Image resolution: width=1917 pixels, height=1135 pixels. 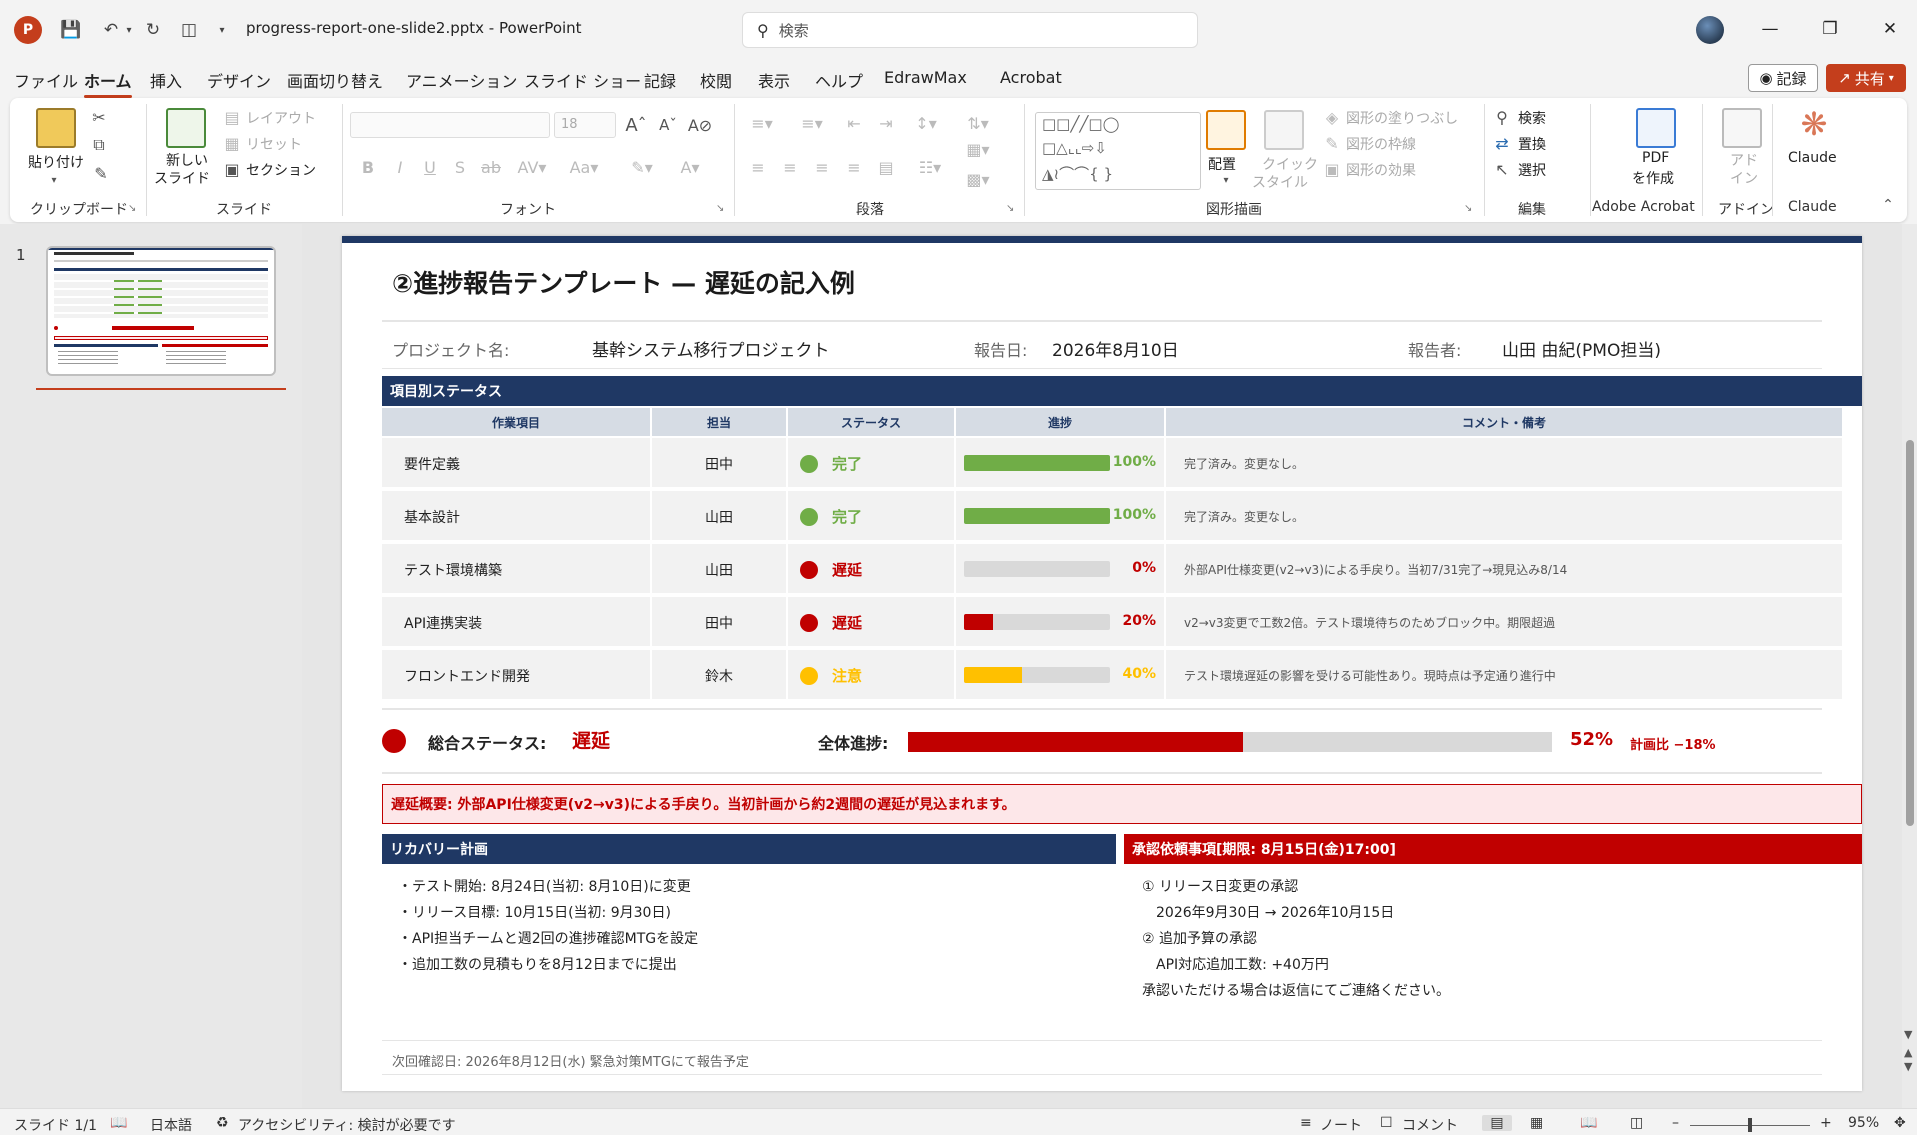 What do you see at coordinates (1502, 169) in the screenshot?
I see `select-icon: ↖` at bounding box center [1502, 169].